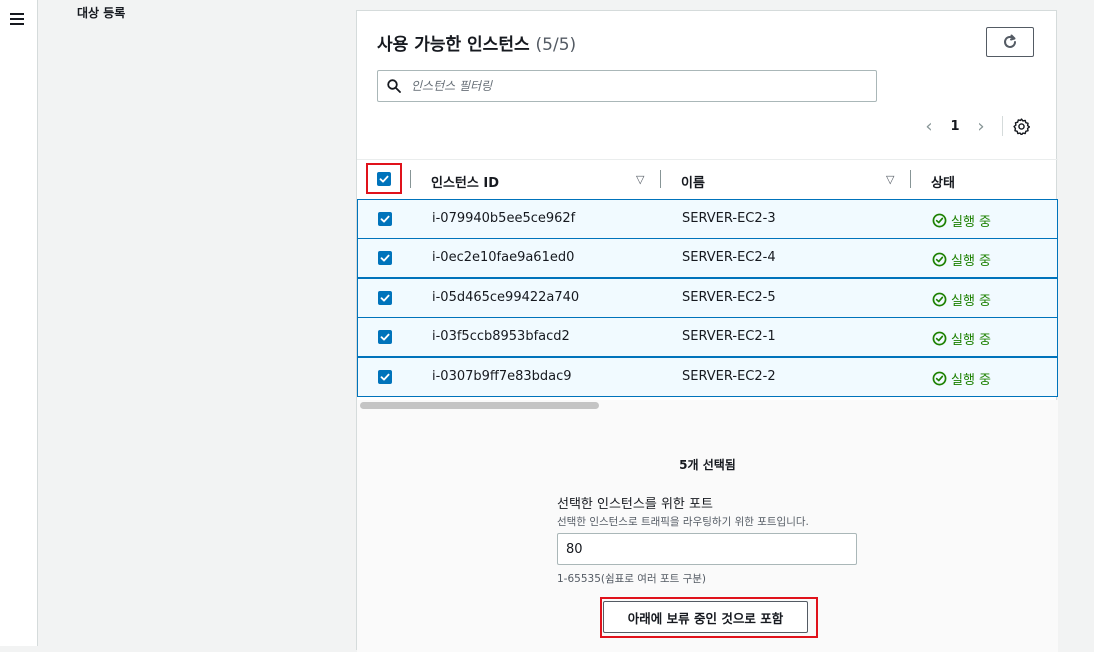 Image resolution: width=1094 pixels, height=652 pixels. I want to click on pagination: ‹ 1 ›, so click(980, 126).